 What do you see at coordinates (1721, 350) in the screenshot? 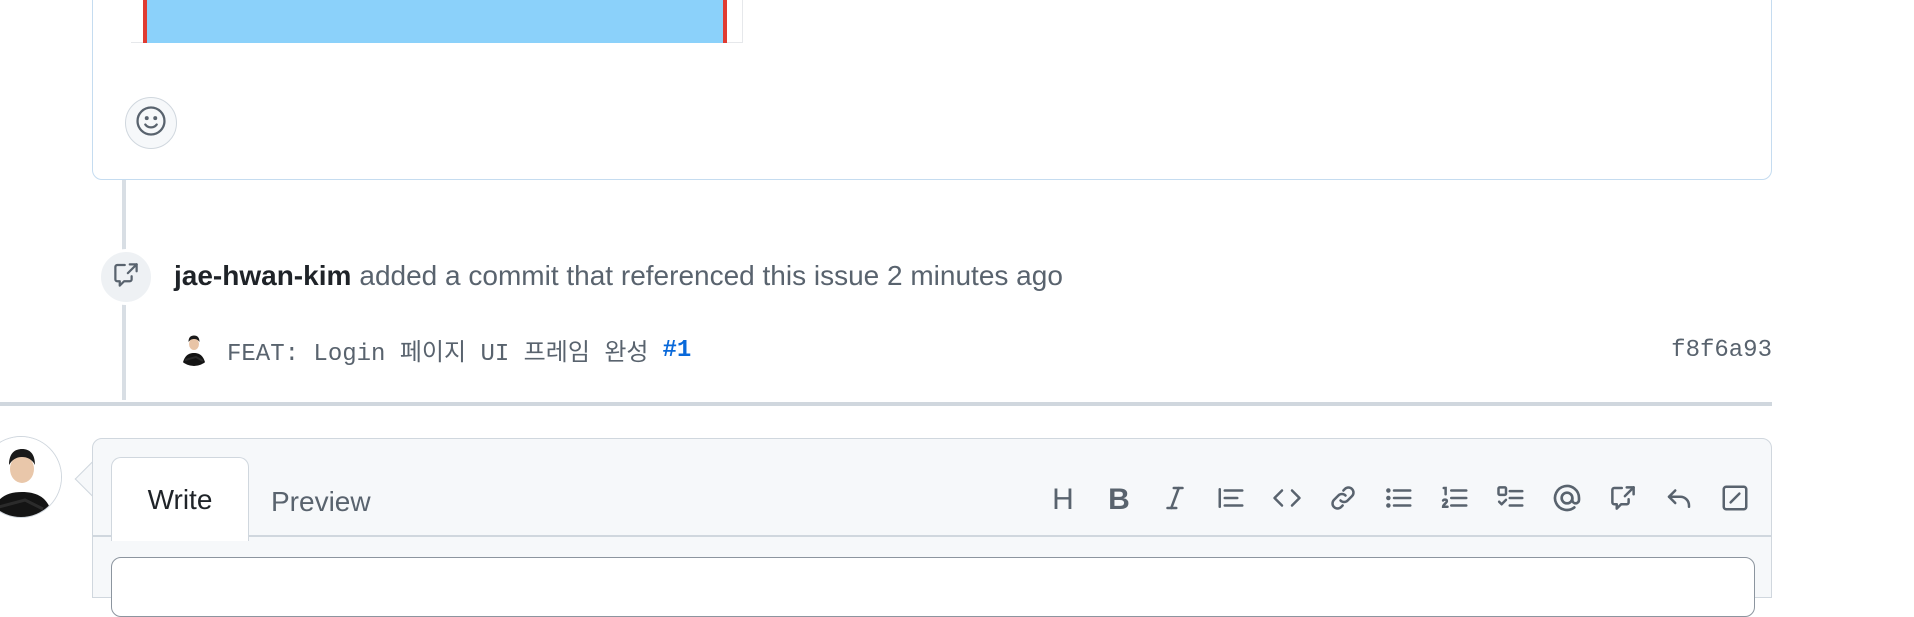
I see `commit-sha-link: f8f6a93` at bounding box center [1721, 350].